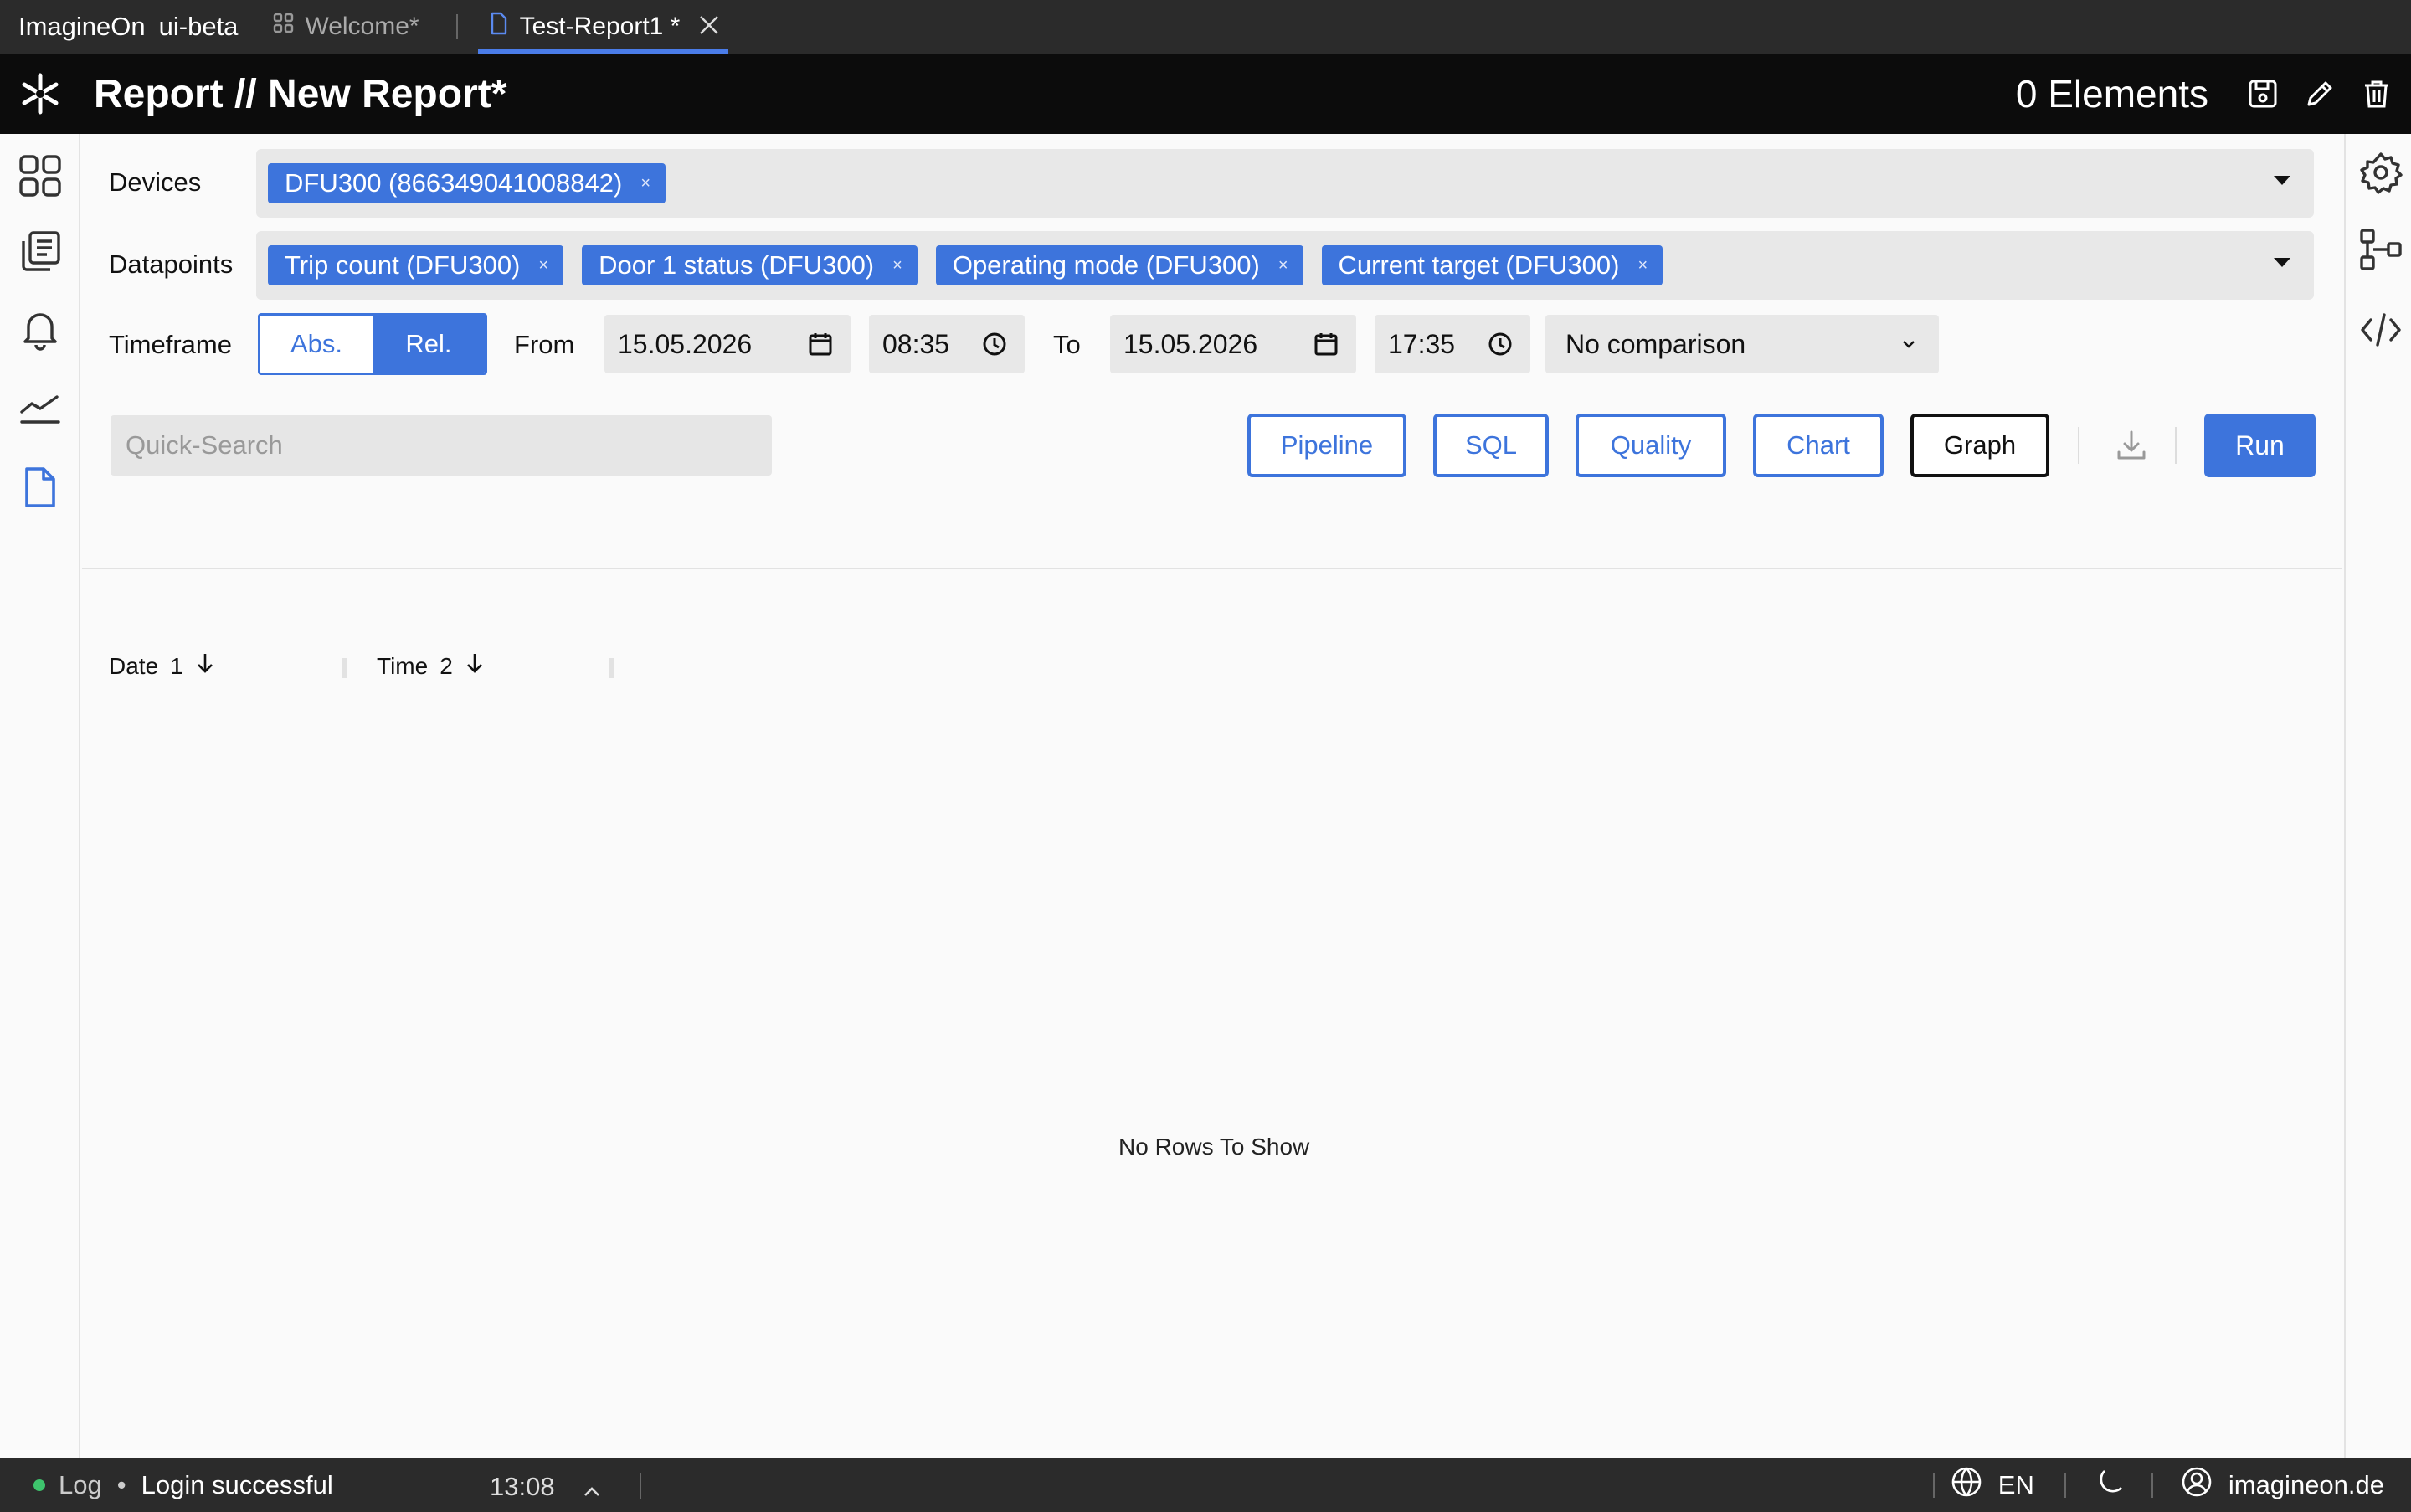 This screenshot has width=2411, height=1512. I want to click on comparison-select: No comparison, so click(1742, 344).